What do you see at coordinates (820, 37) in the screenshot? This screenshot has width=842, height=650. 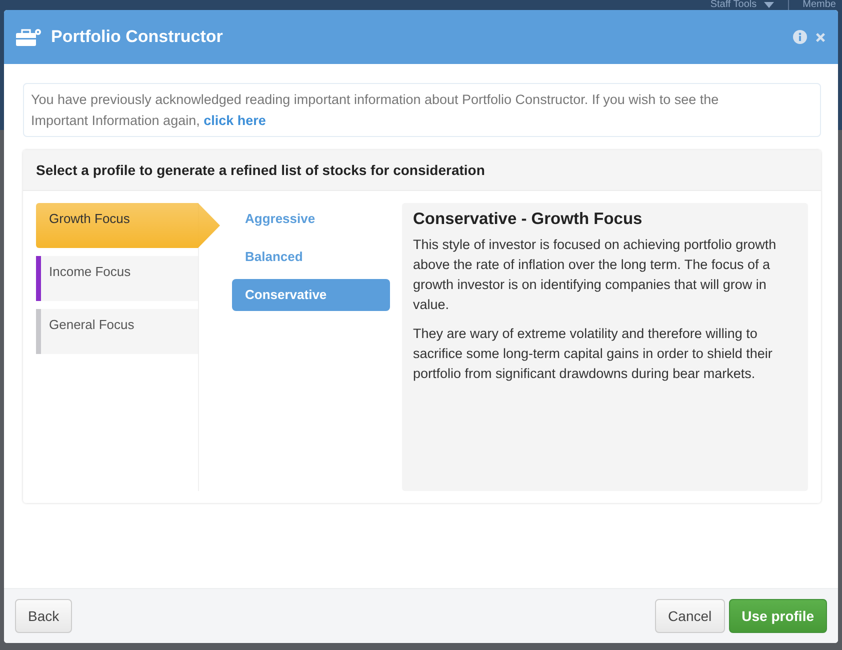 I see `close-icon` at bounding box center [820, 37].